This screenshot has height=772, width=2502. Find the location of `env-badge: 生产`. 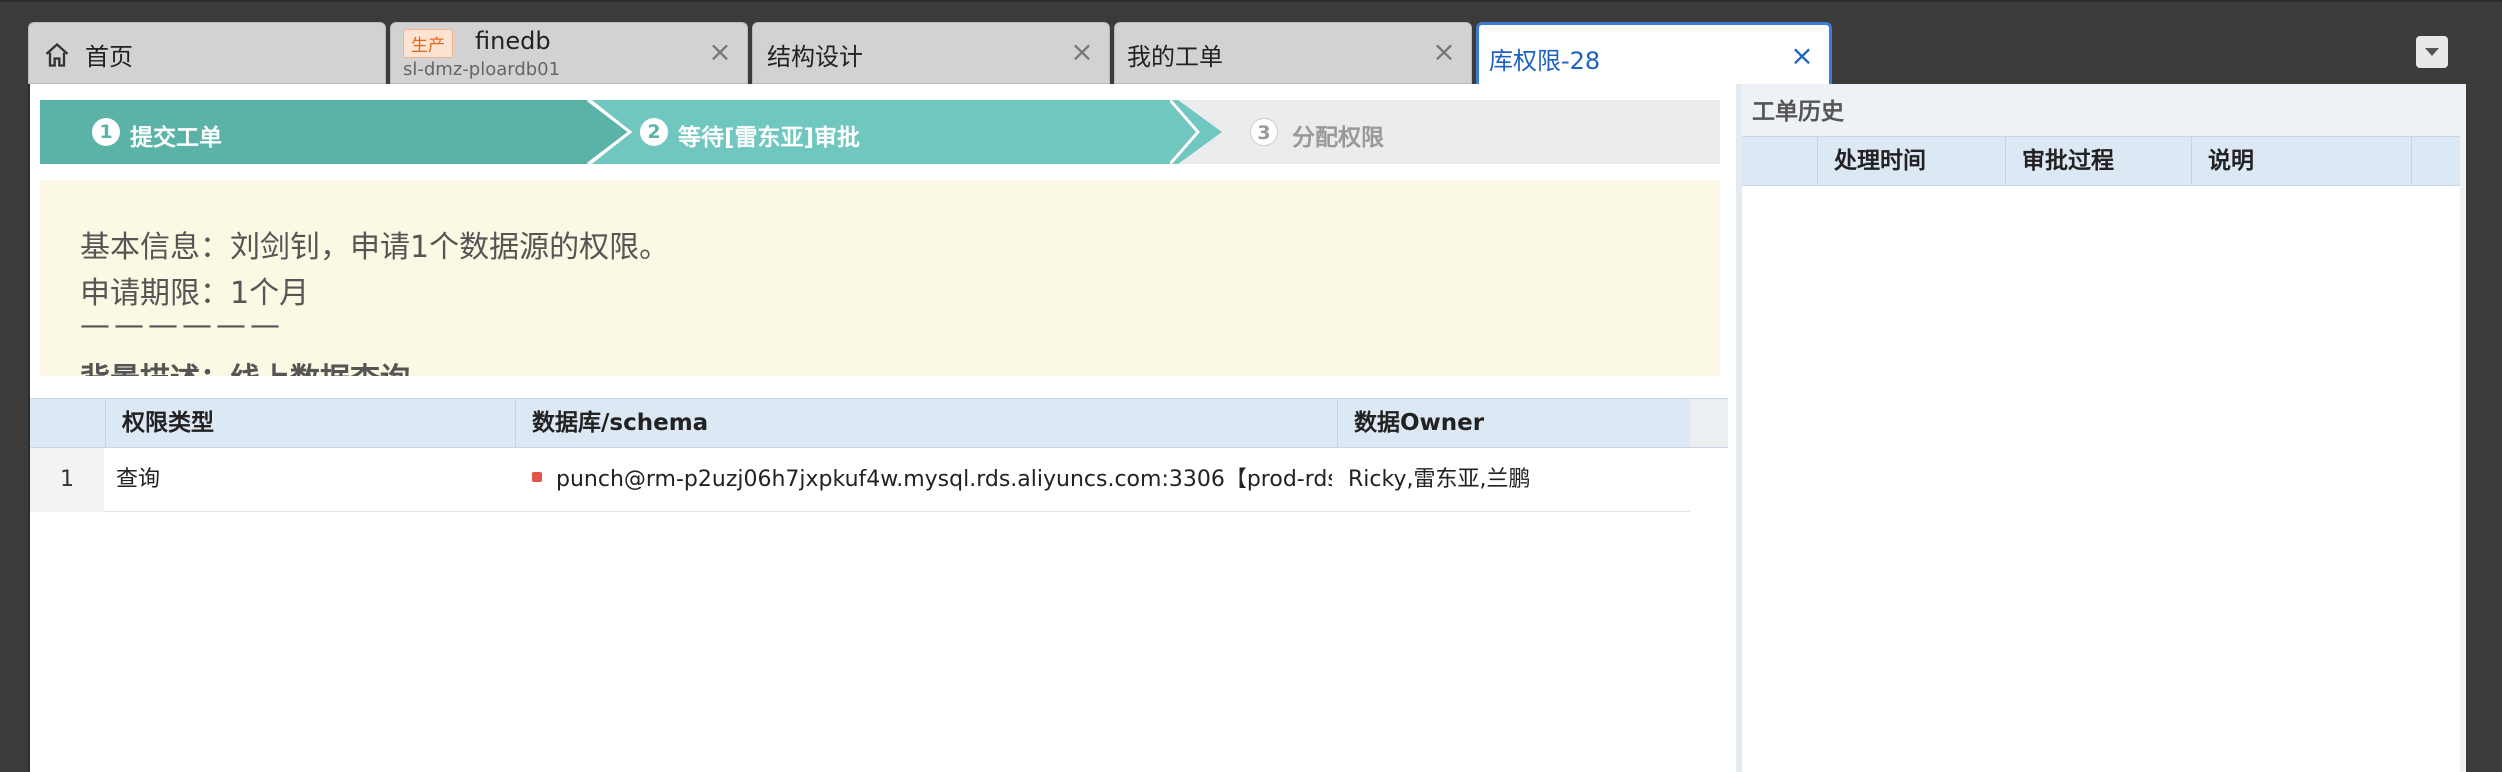

env-badge: 生产 is located at coordinates (428, 43).